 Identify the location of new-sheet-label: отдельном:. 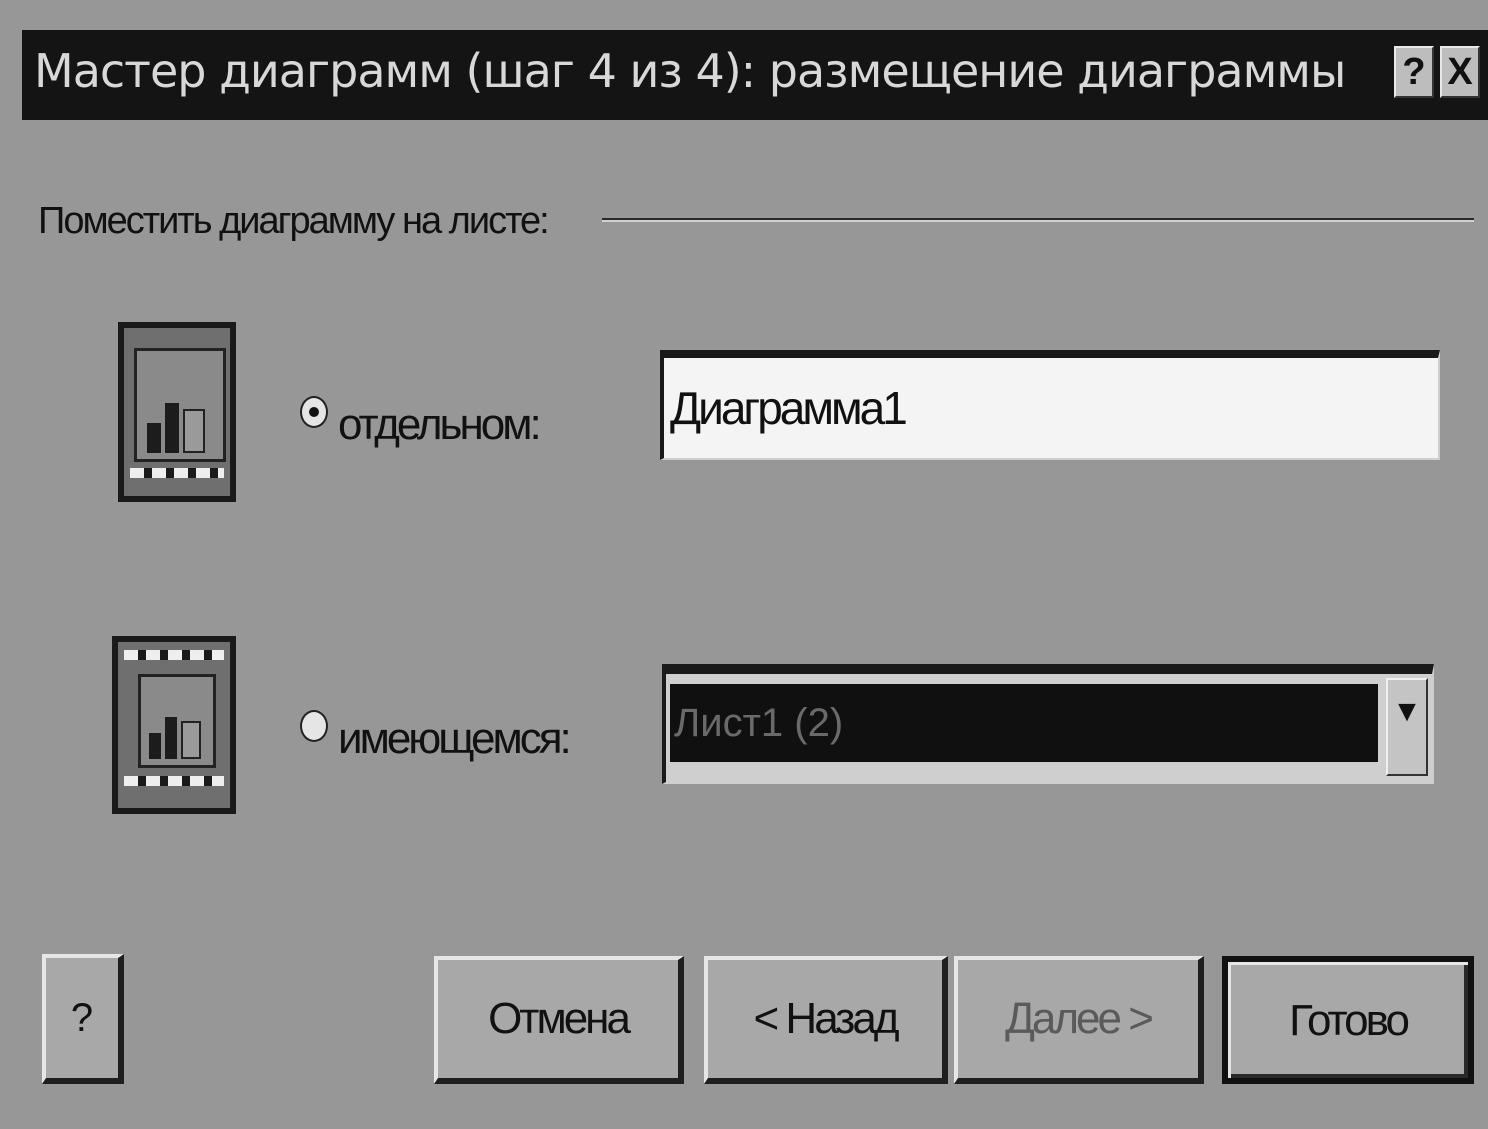
(440, 425).